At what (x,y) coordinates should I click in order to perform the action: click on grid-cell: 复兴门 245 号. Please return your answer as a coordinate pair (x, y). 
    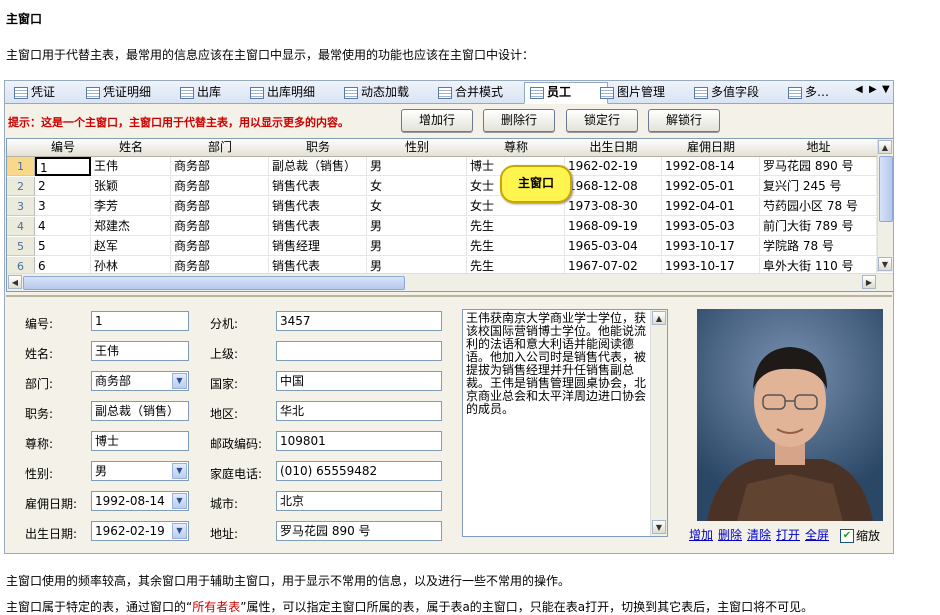
    Looking at the image, I should click on (818, 186).